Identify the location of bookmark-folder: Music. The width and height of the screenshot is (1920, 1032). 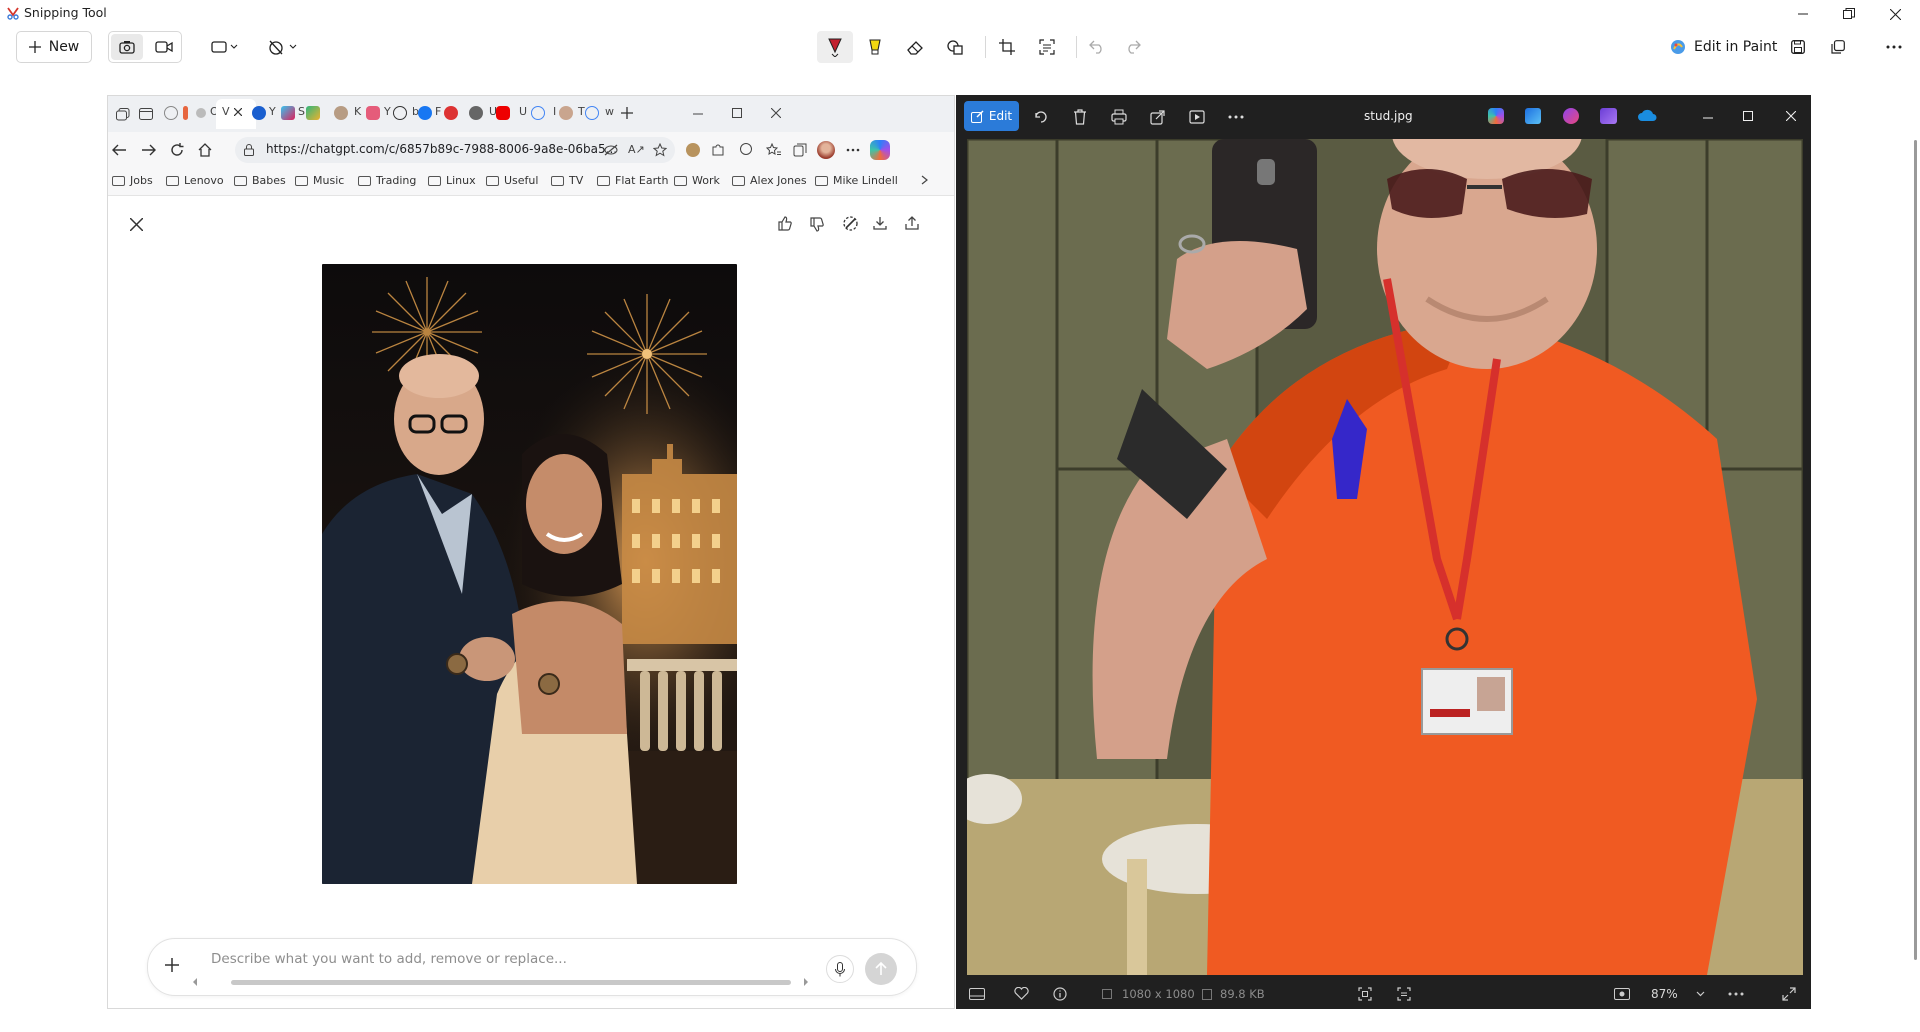
(319, 180).